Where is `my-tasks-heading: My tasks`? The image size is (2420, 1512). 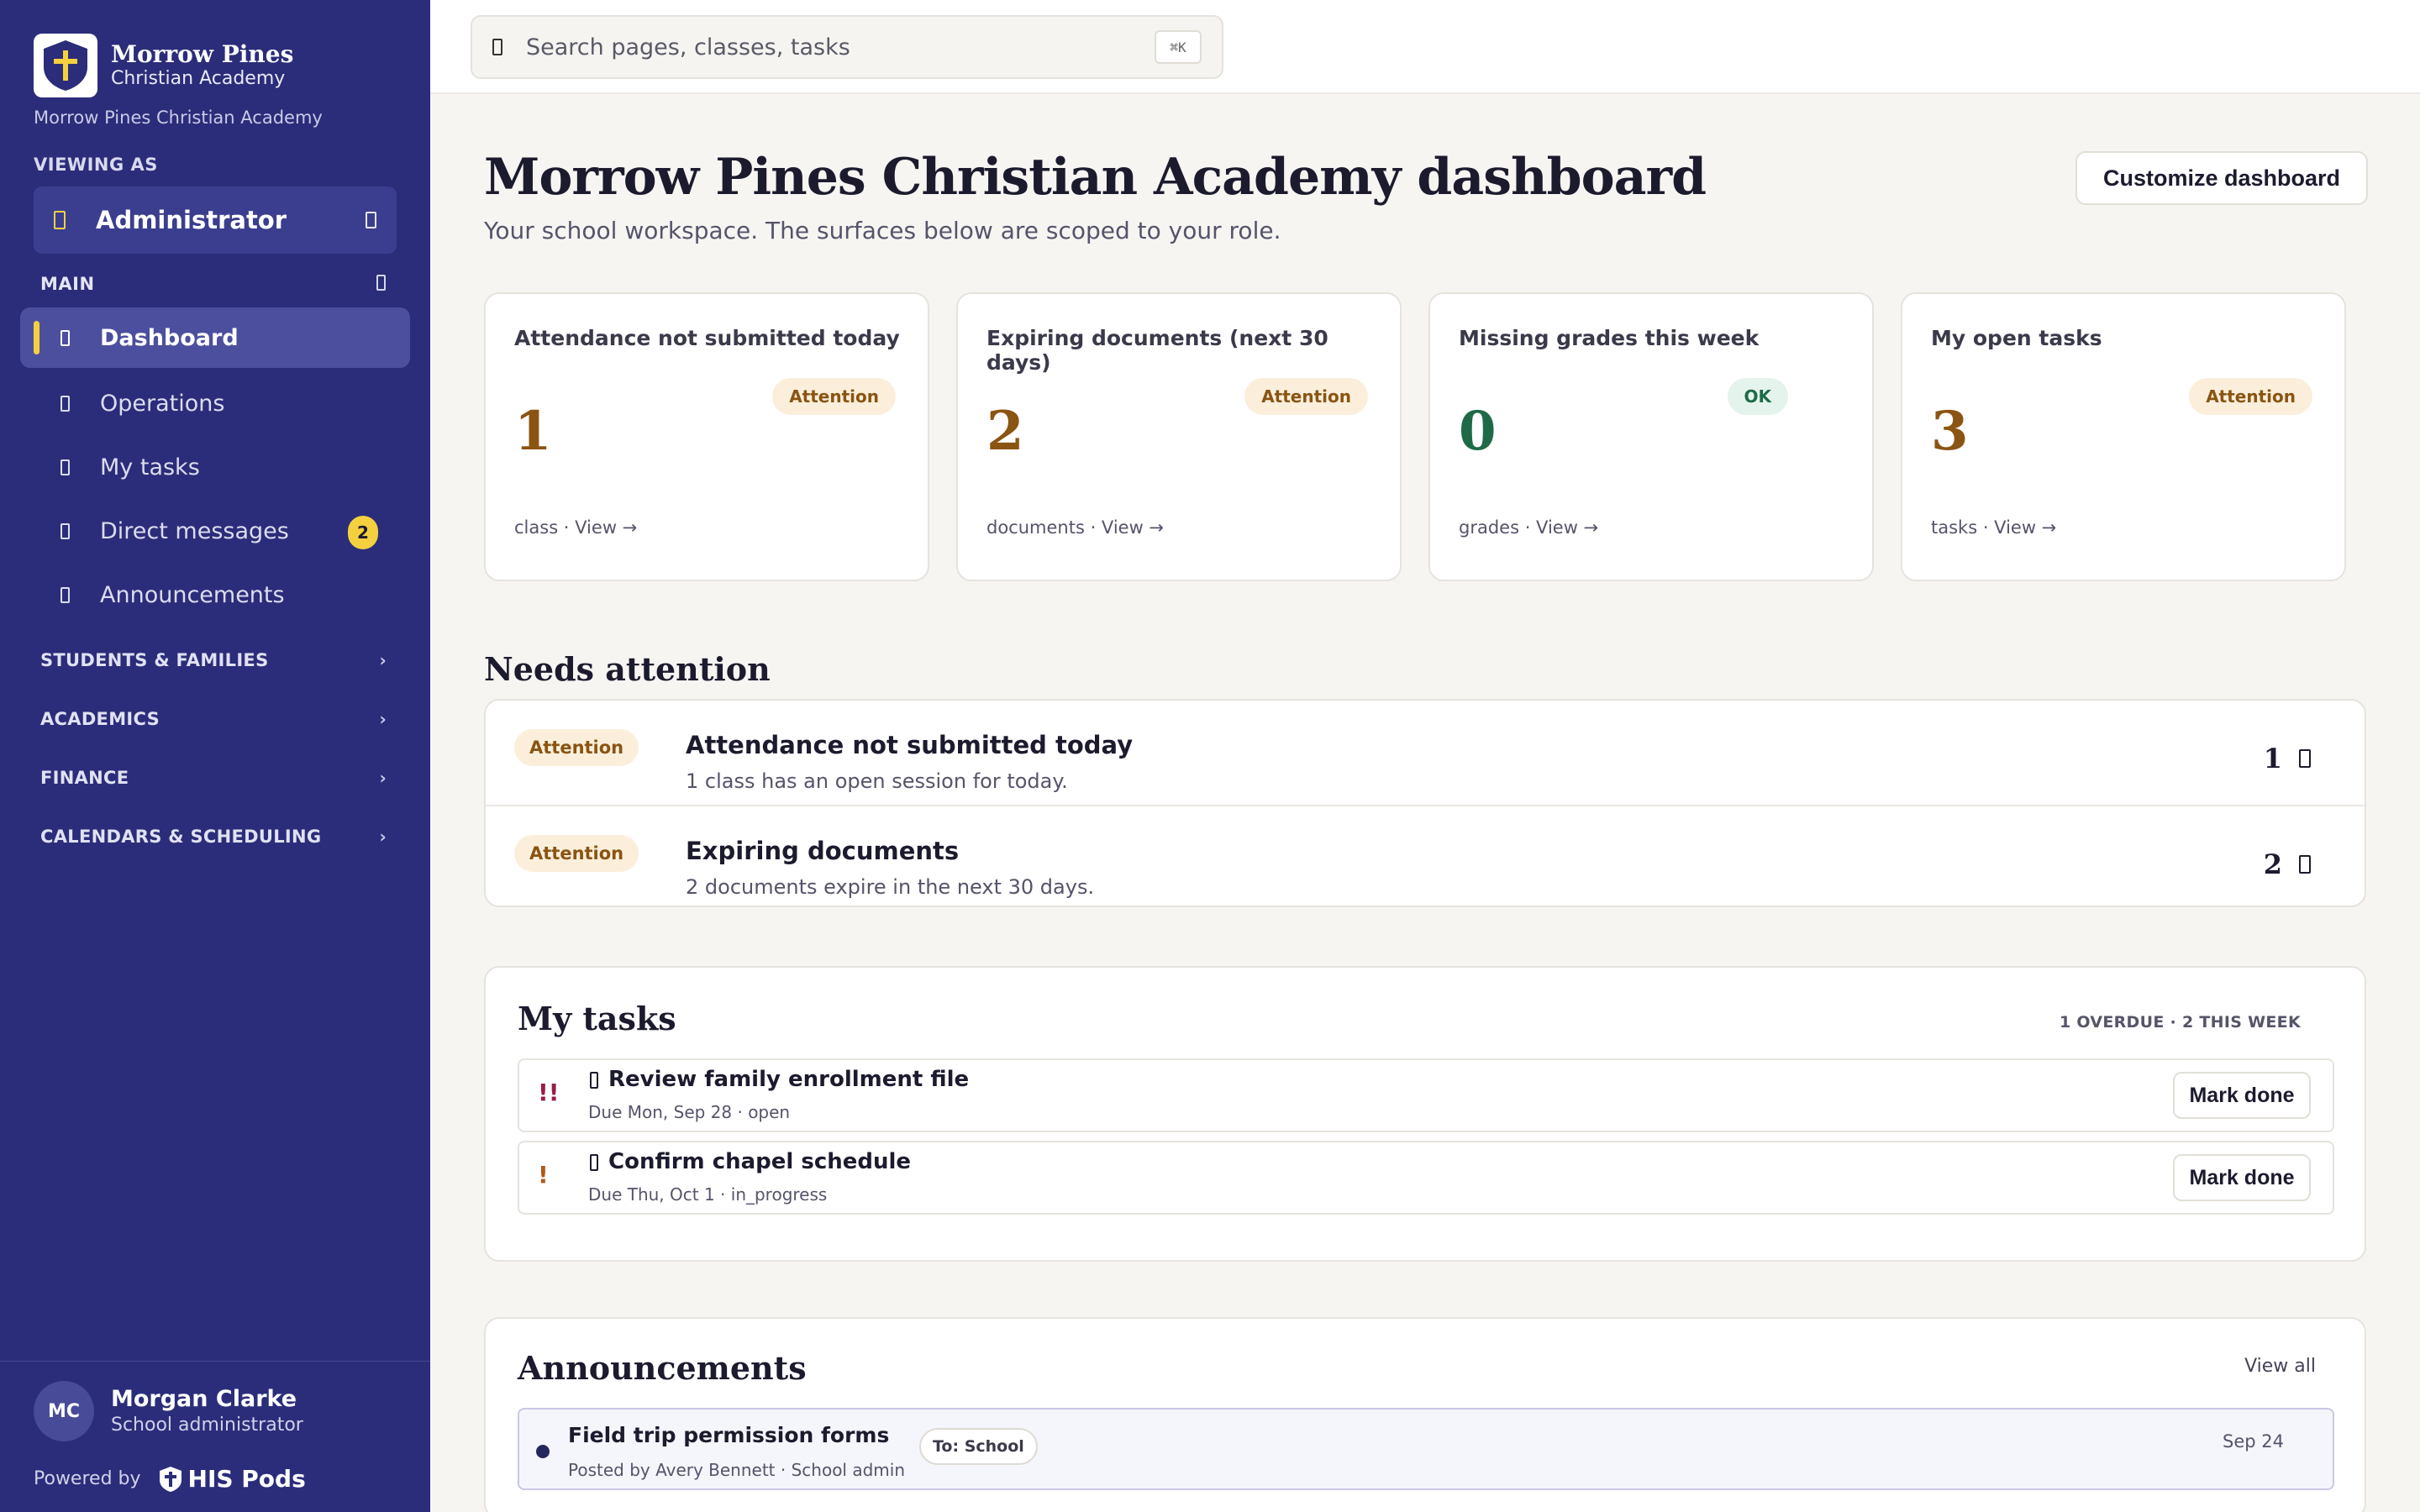
my-tasks-heading: My tasks is located at coordinates (597, 1018).